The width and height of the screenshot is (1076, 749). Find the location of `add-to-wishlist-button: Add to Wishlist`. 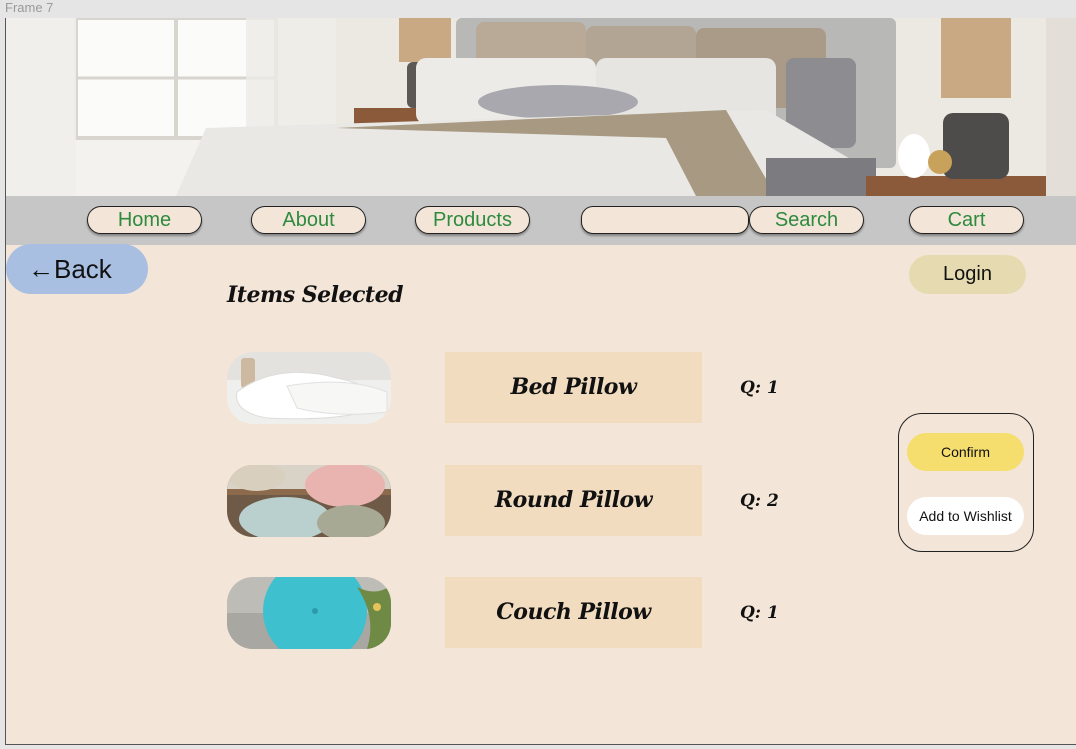

add-to-wishlist-button: Add to Wishlist is located at coordinates (965, 516).